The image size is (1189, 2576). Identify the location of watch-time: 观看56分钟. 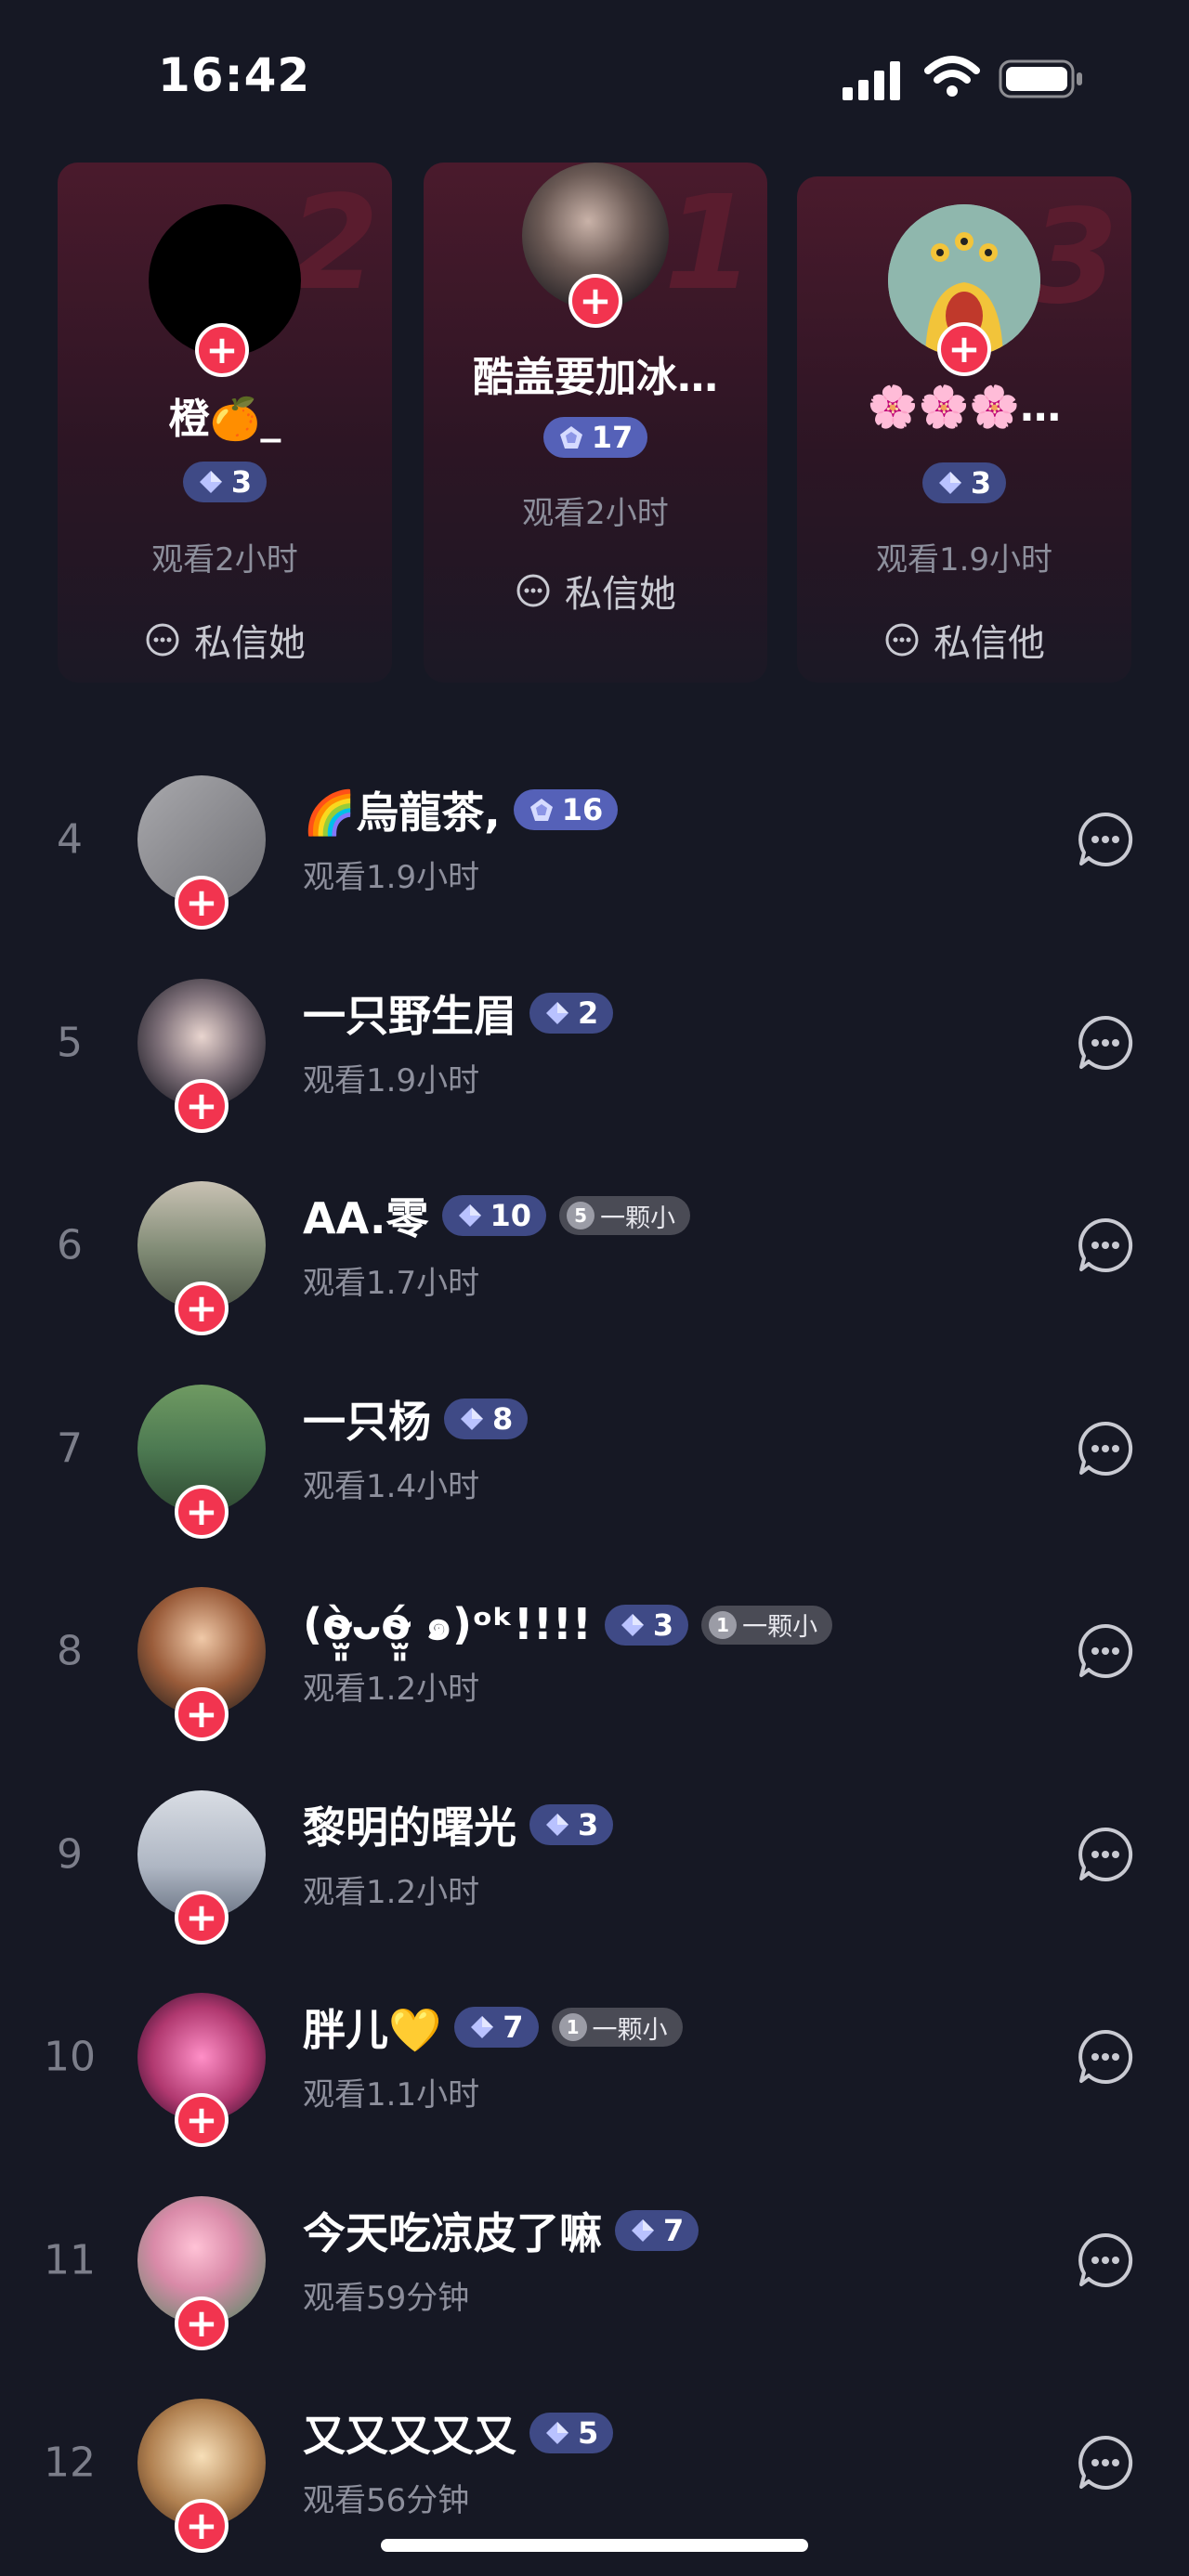
(387, 2500).